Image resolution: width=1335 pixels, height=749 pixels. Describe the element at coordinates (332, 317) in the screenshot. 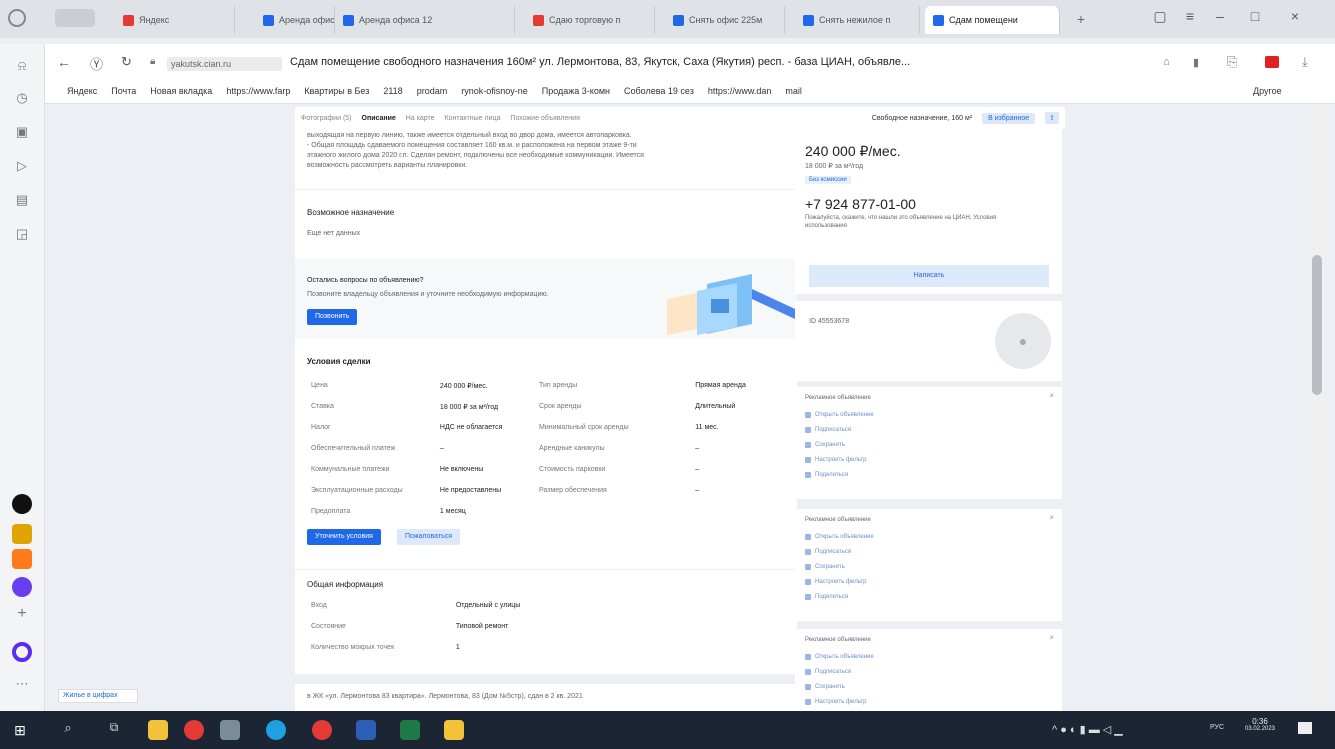

I see `call-button: Позвонить` at that location.